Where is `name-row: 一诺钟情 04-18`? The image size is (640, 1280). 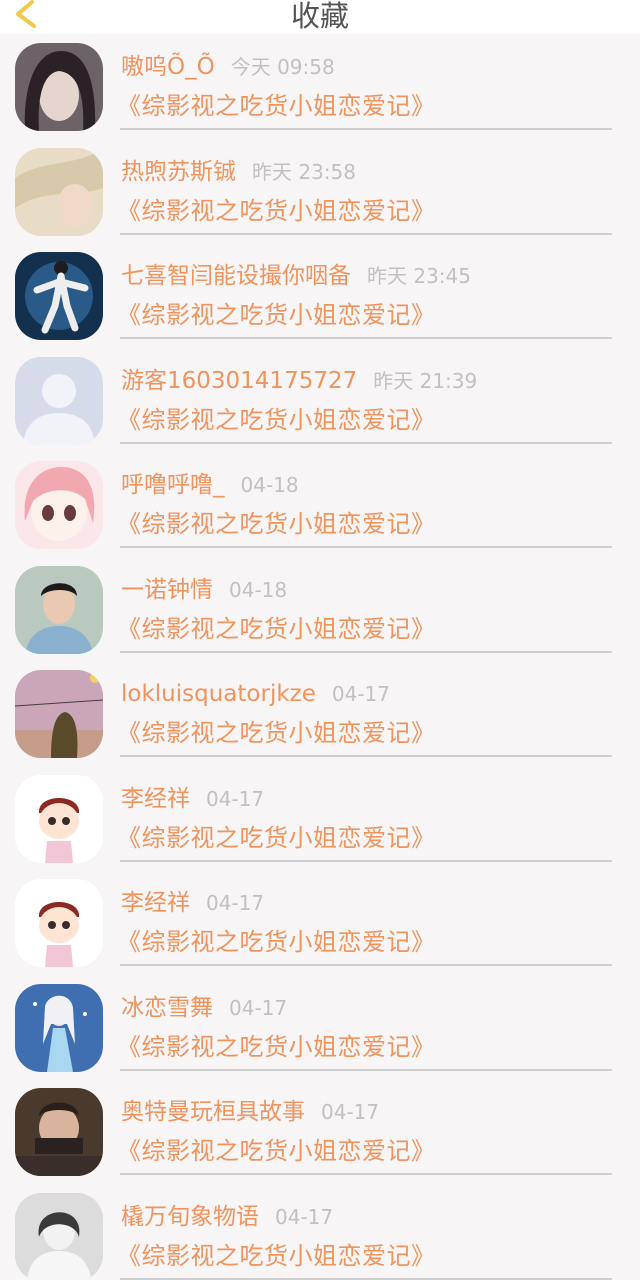 name-row: 一诺钟情 04-18 is located at coordinates (204, 590).